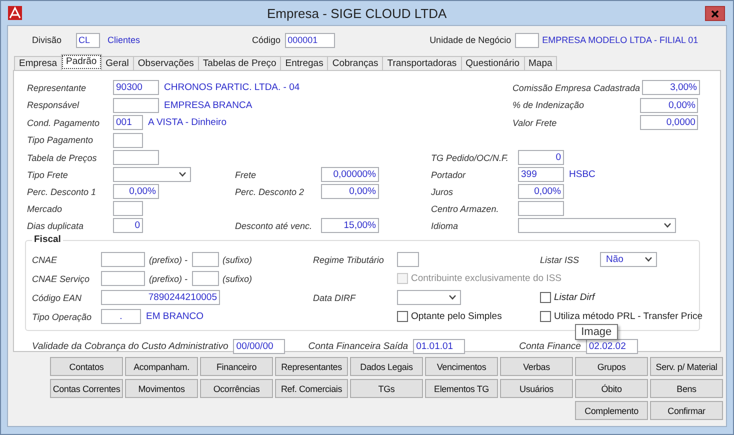 The width and height of the screenshot is (734, 435). I want to click on action-button: Ref. Comerciais, so click(311, 388).